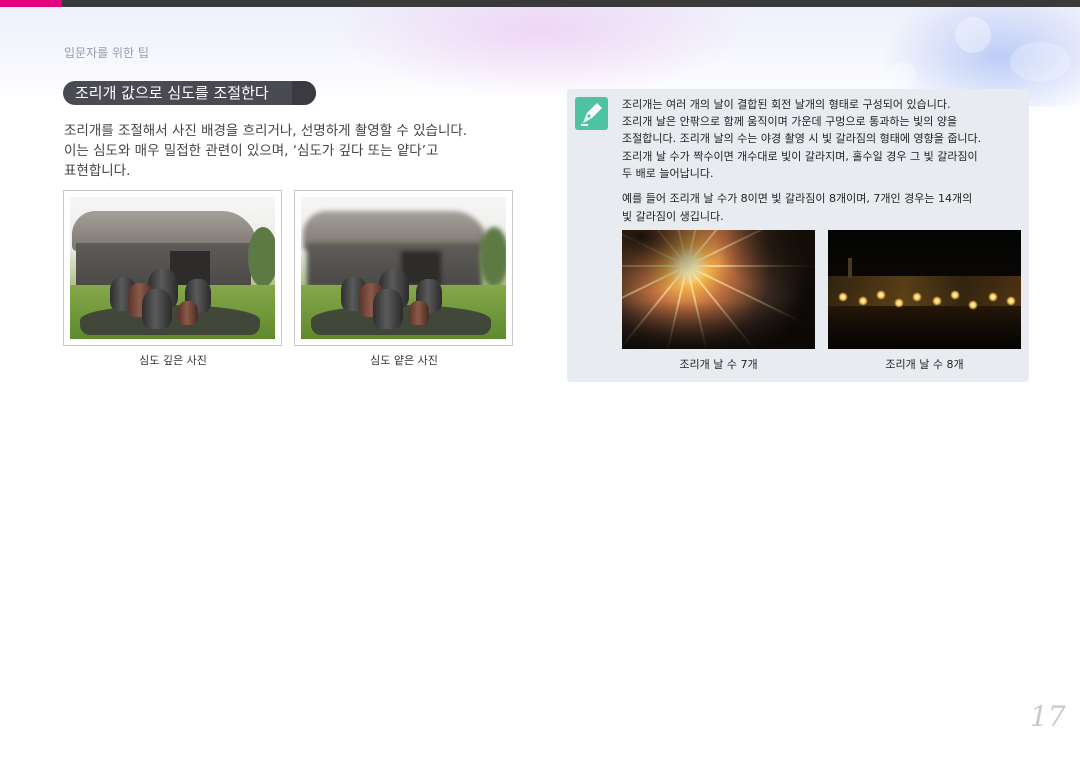 Image resolution: width=1080 pixels, height=765 pixels. I want to click on section-heading: 조리개 값으로 심도를 조절한다, so click(189, 93).